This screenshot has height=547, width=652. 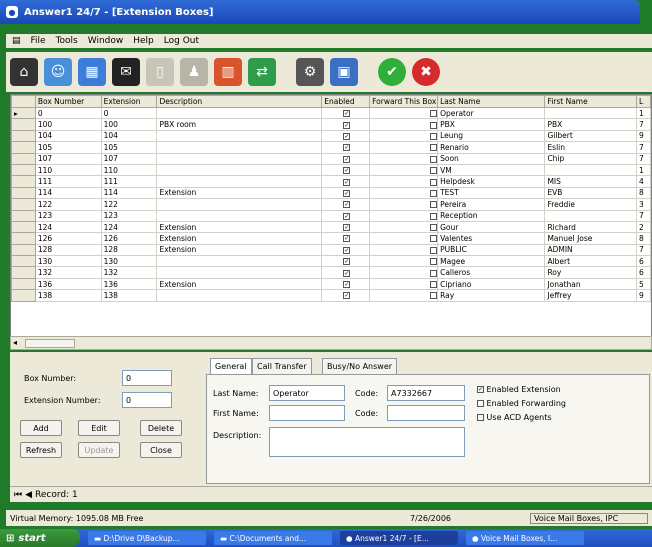 What do you see at coordinates (404, 101) in the screenshot?
I see `col-forward: Forward This Box` at bounding box center [404, 101].